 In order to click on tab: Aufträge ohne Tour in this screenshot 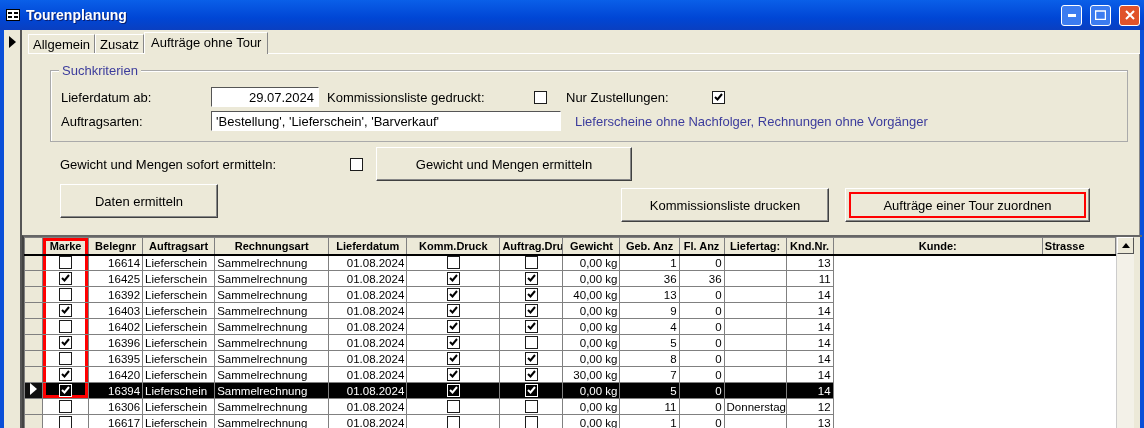, I will do `click(206, 43)`.